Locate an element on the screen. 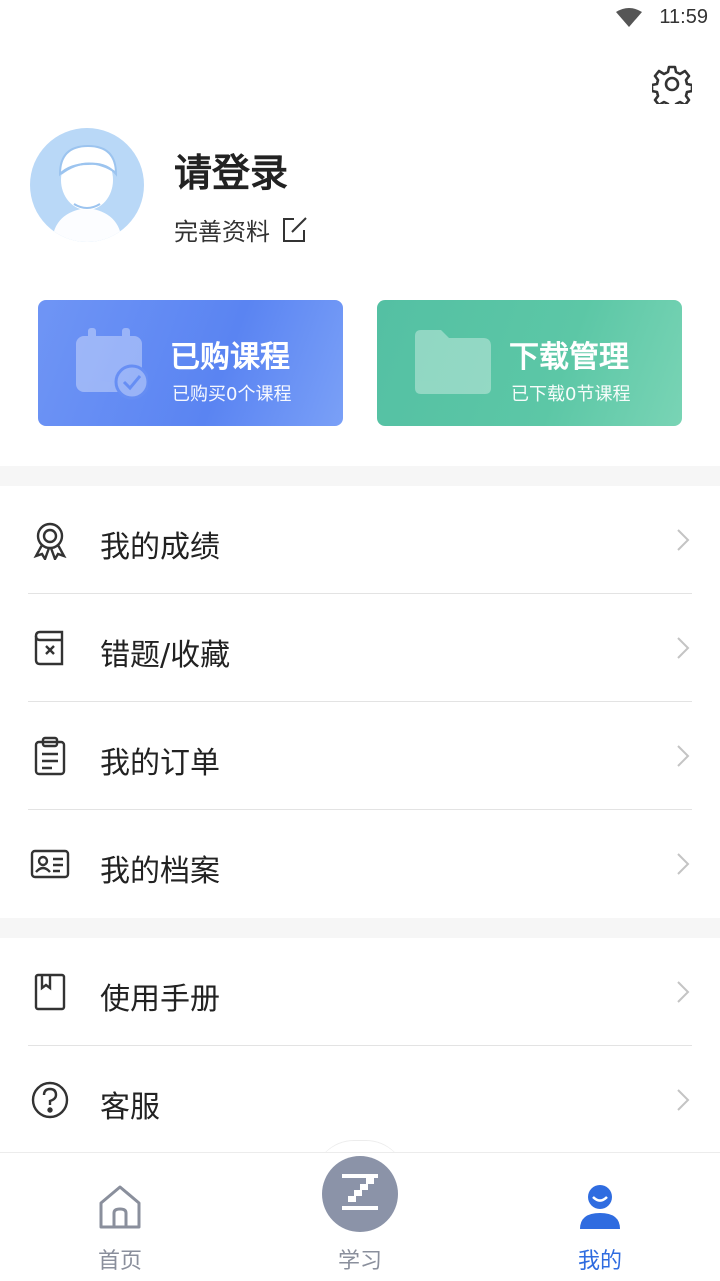  tab-mine-label: 我的 is located at coordinates (599, 1261).